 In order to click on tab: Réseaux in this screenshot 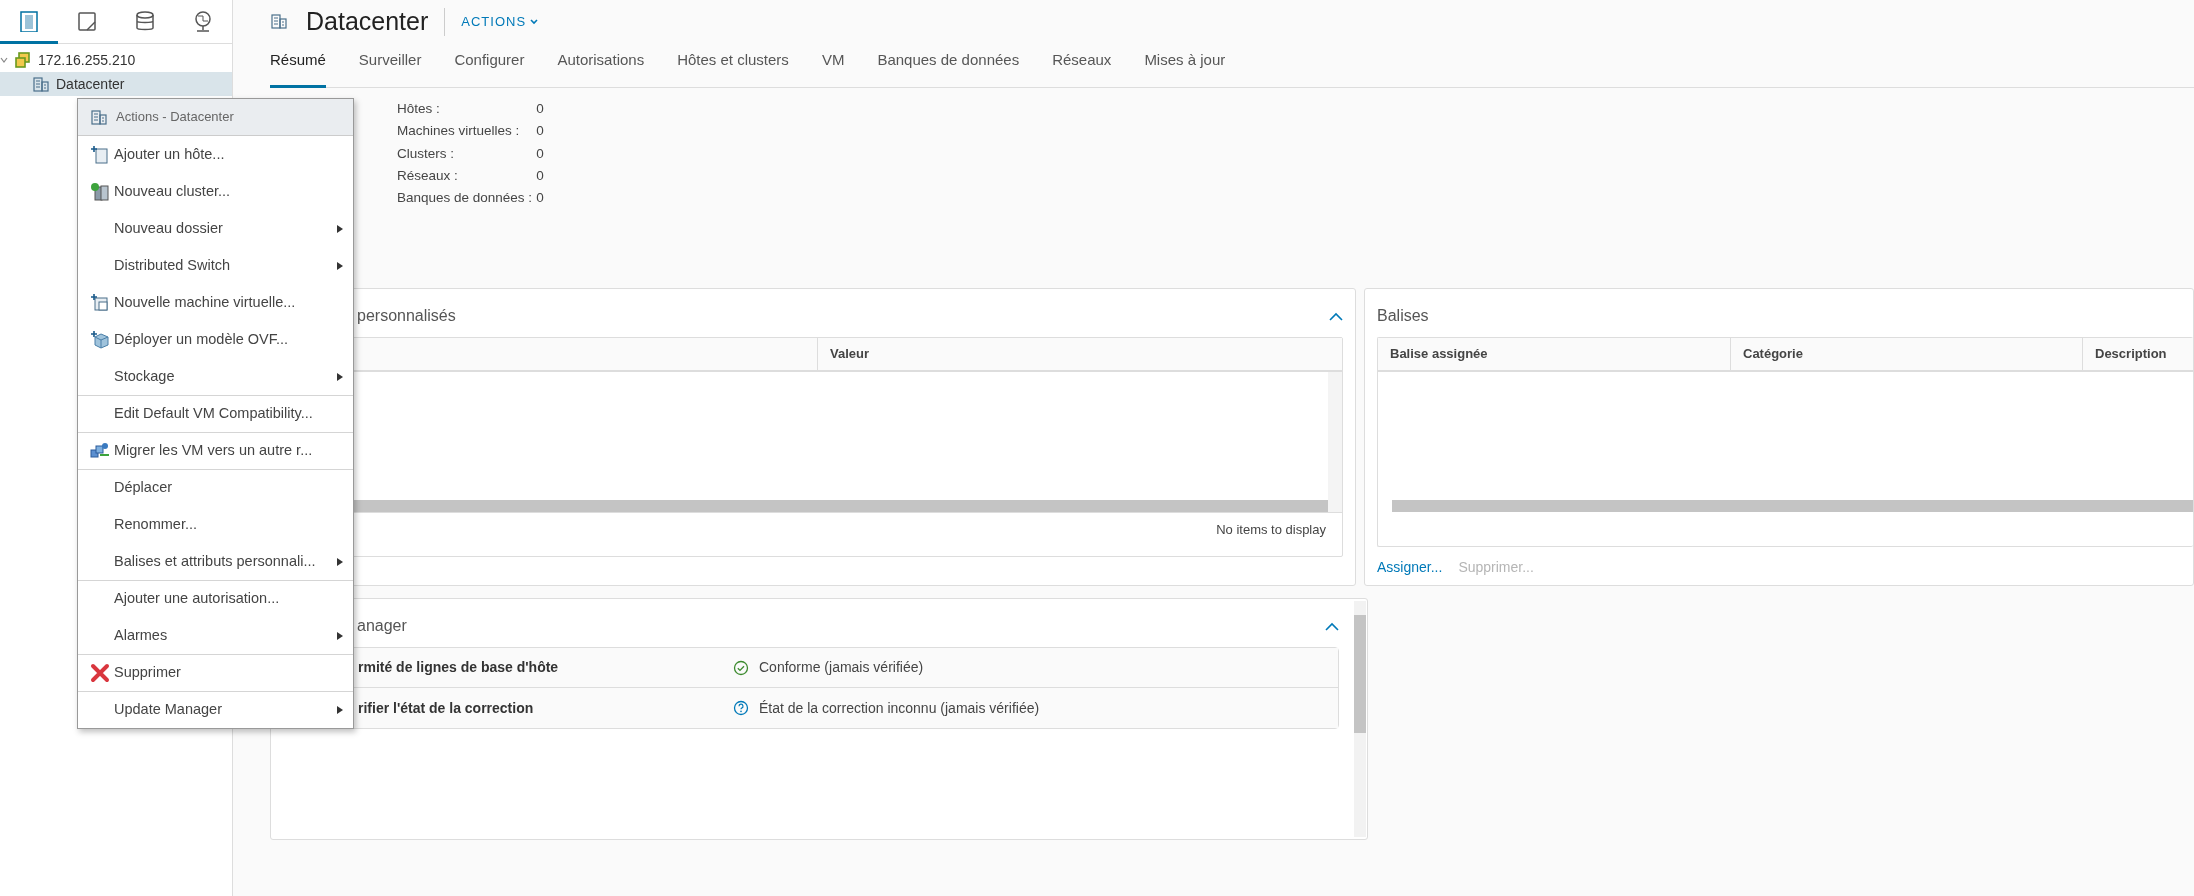, I will do `click(1082, 66)`.